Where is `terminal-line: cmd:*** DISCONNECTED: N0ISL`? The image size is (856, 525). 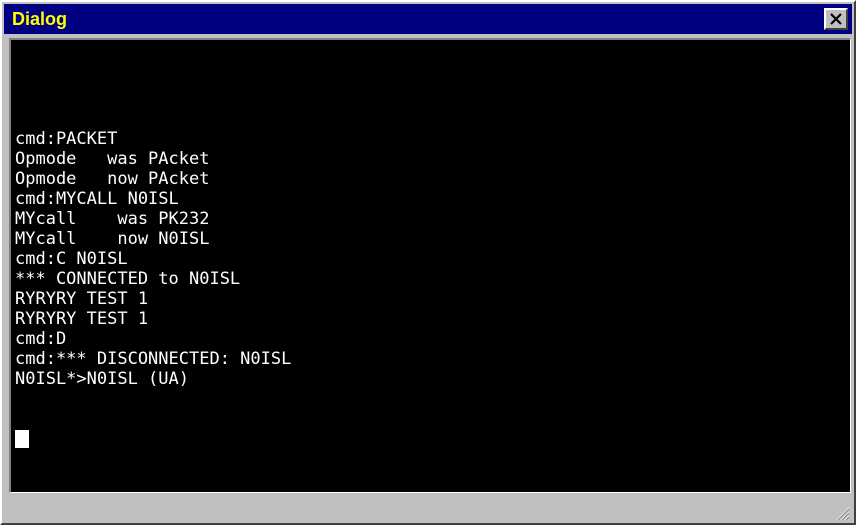 terminal-line: cmd:*** DISCONNECTED: N0ISL is located at coordinates (153, 359).